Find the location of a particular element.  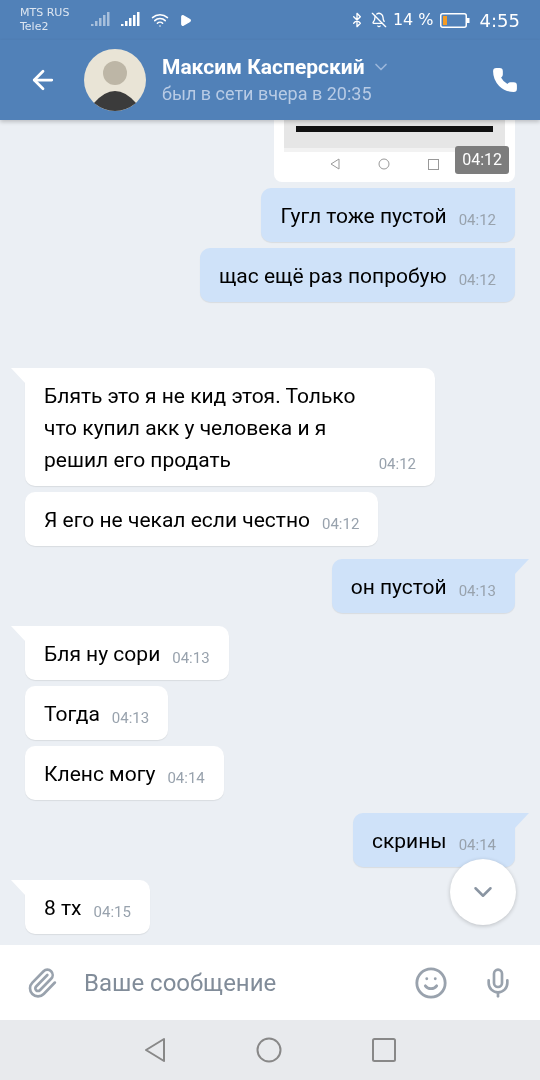

play-icon is located at coordinates (186, 20).